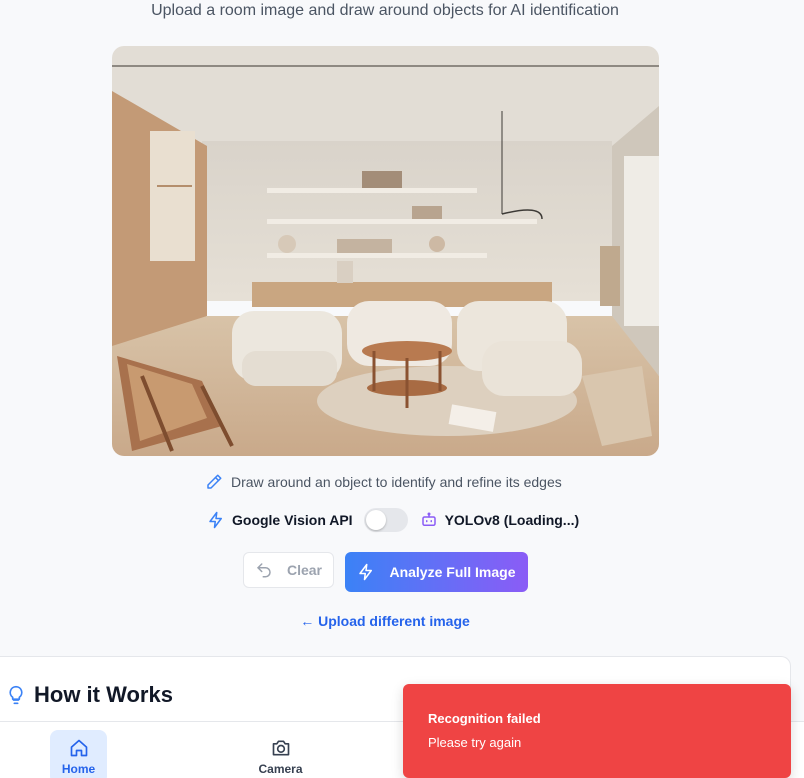 The width and height of the screenshot is (804, 778). I want to click on camera-icon, so click(281, 748).